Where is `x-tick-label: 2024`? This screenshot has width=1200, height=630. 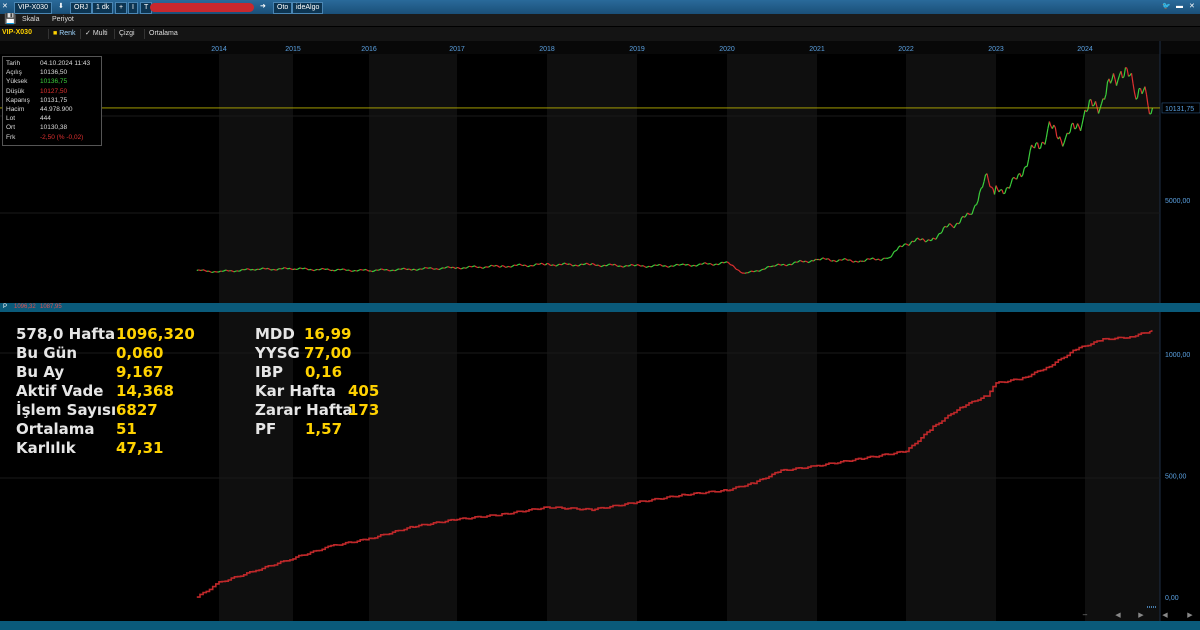 x-tick-label: 2024 is located at coordinates (1085, 49).